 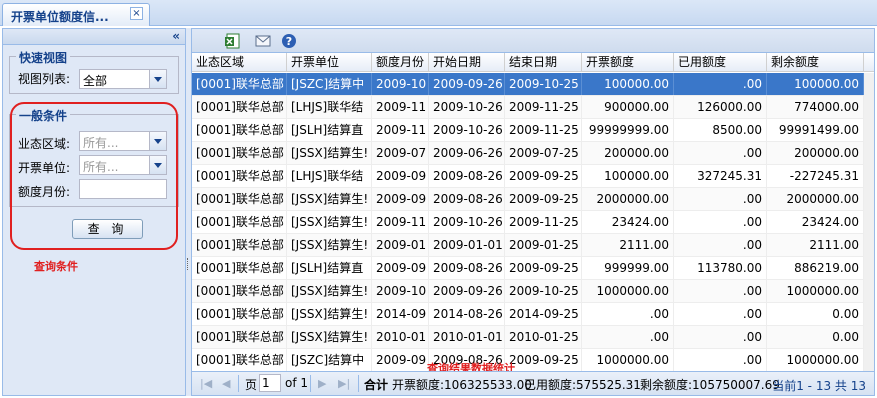 I want to click on cell-month: 2010-01, so click(x=400, y=337).